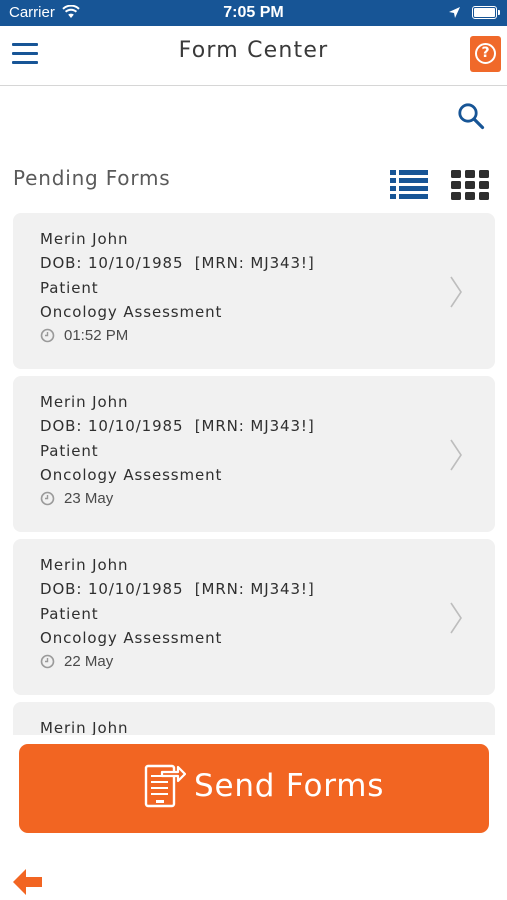 The image size is (507, 900). I want to click on help-button: ?, so click(485, 54).